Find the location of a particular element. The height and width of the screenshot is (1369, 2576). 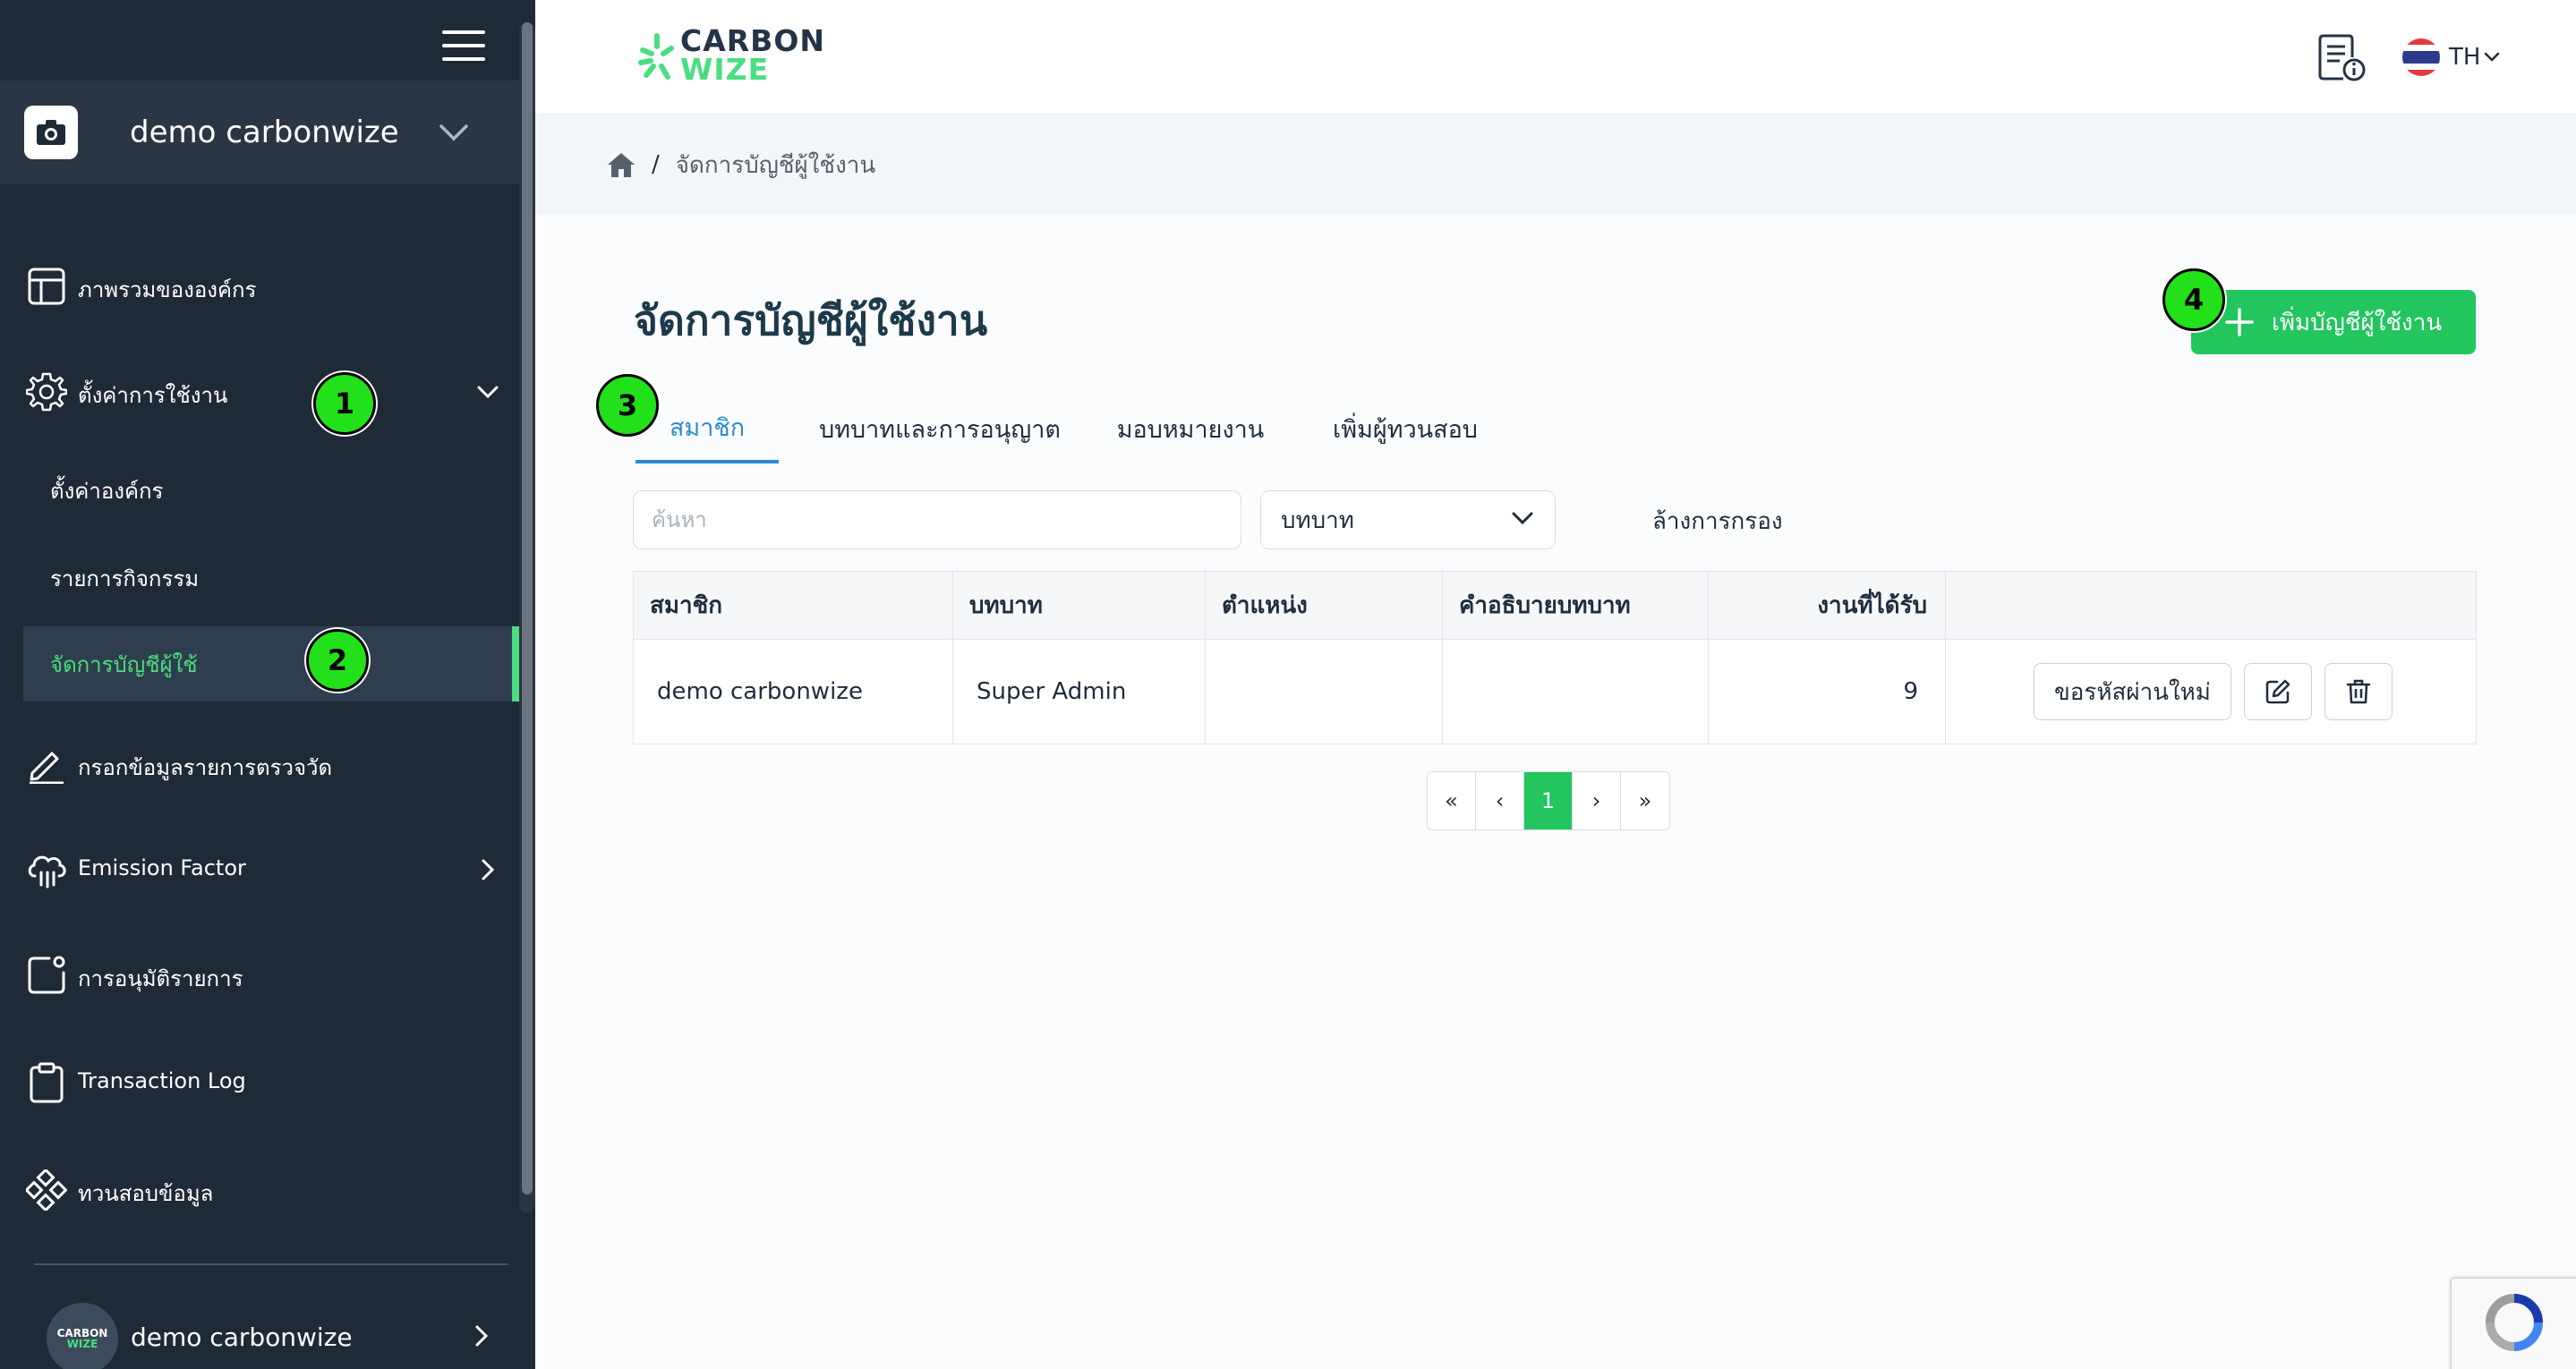

sidebar-item-label: ทวนสอบข้อมูล is located at coordinates (146, 1193).